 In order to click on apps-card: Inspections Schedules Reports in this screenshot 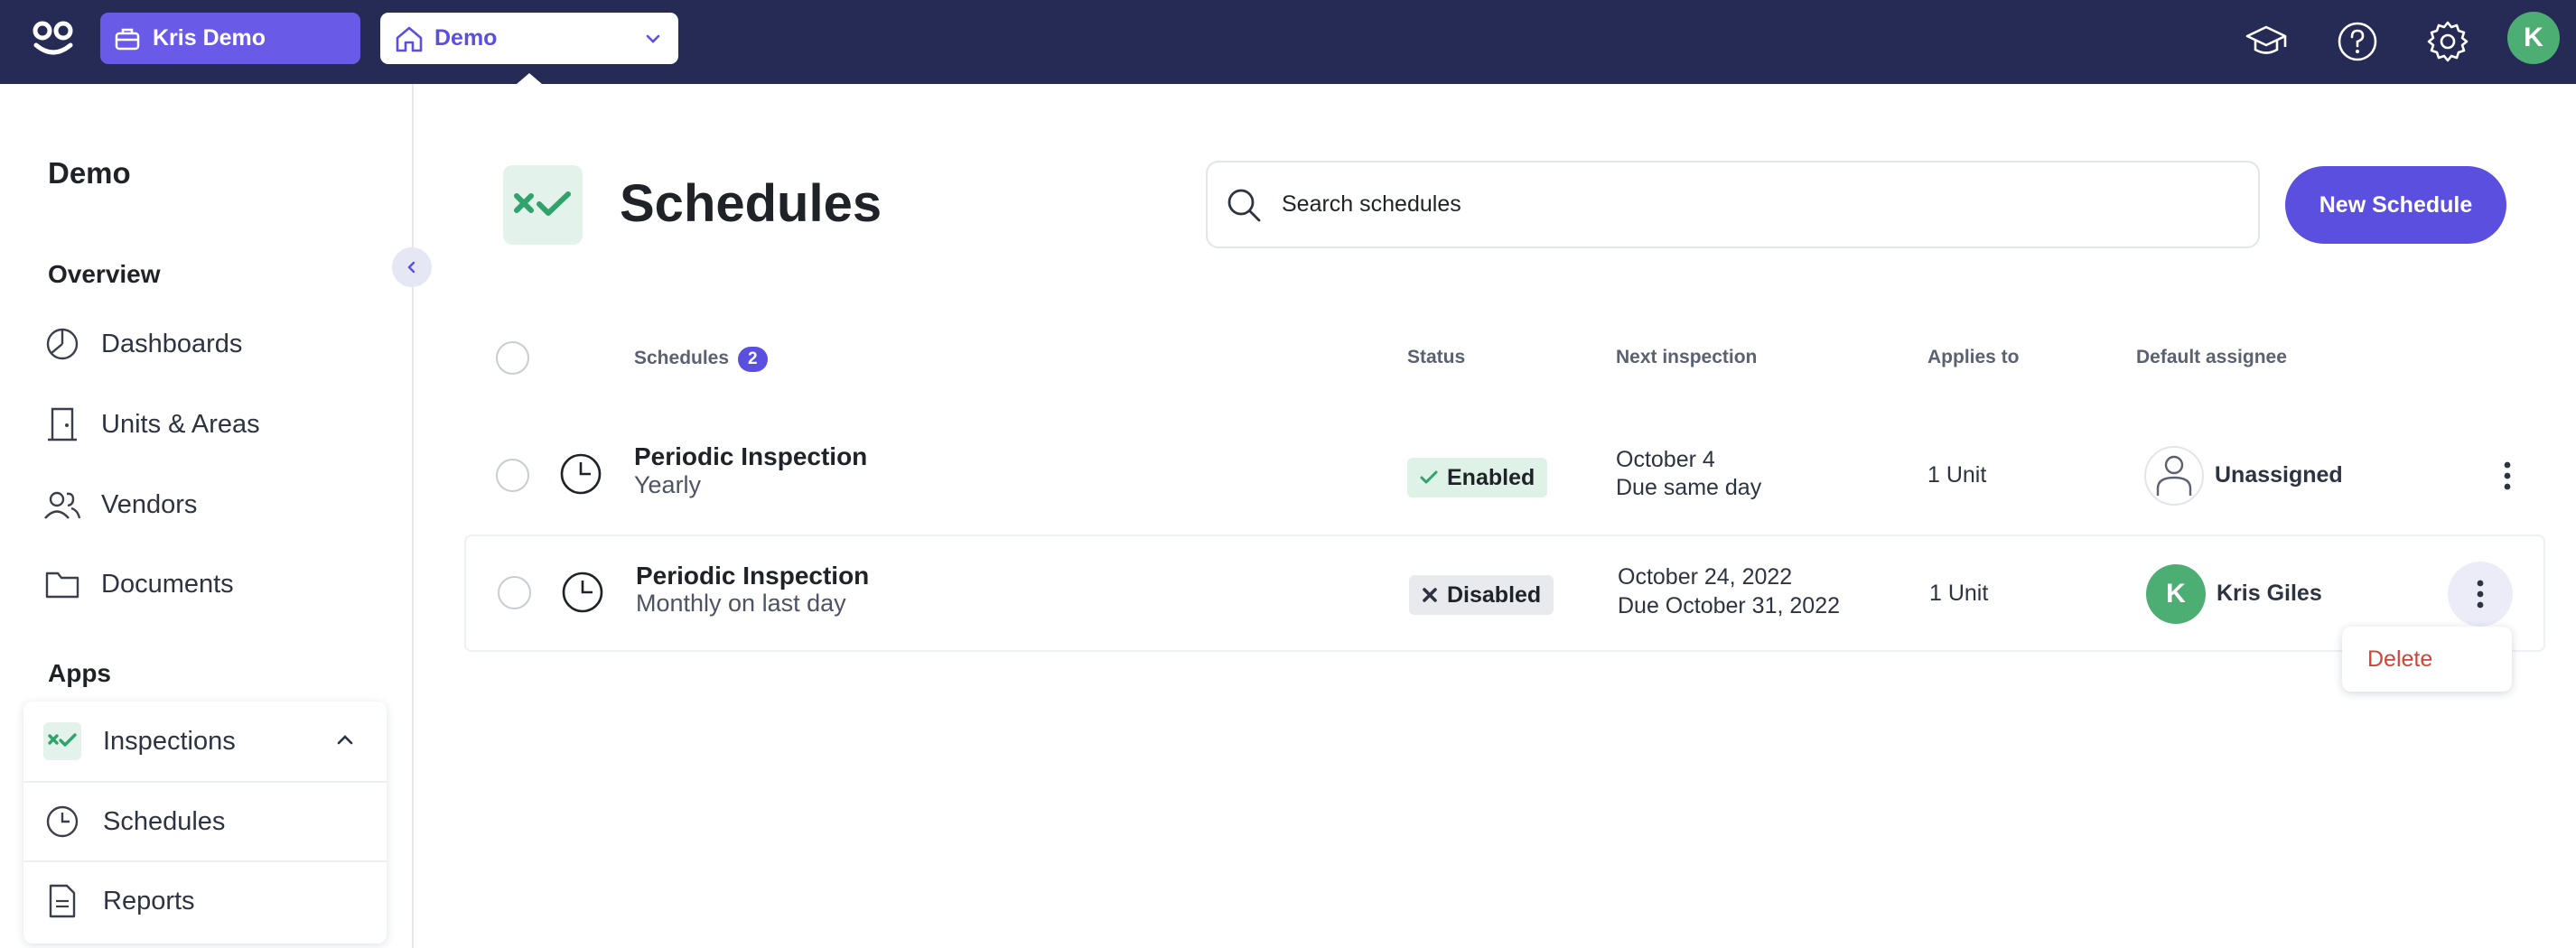, I will do `click(205, 822)`.